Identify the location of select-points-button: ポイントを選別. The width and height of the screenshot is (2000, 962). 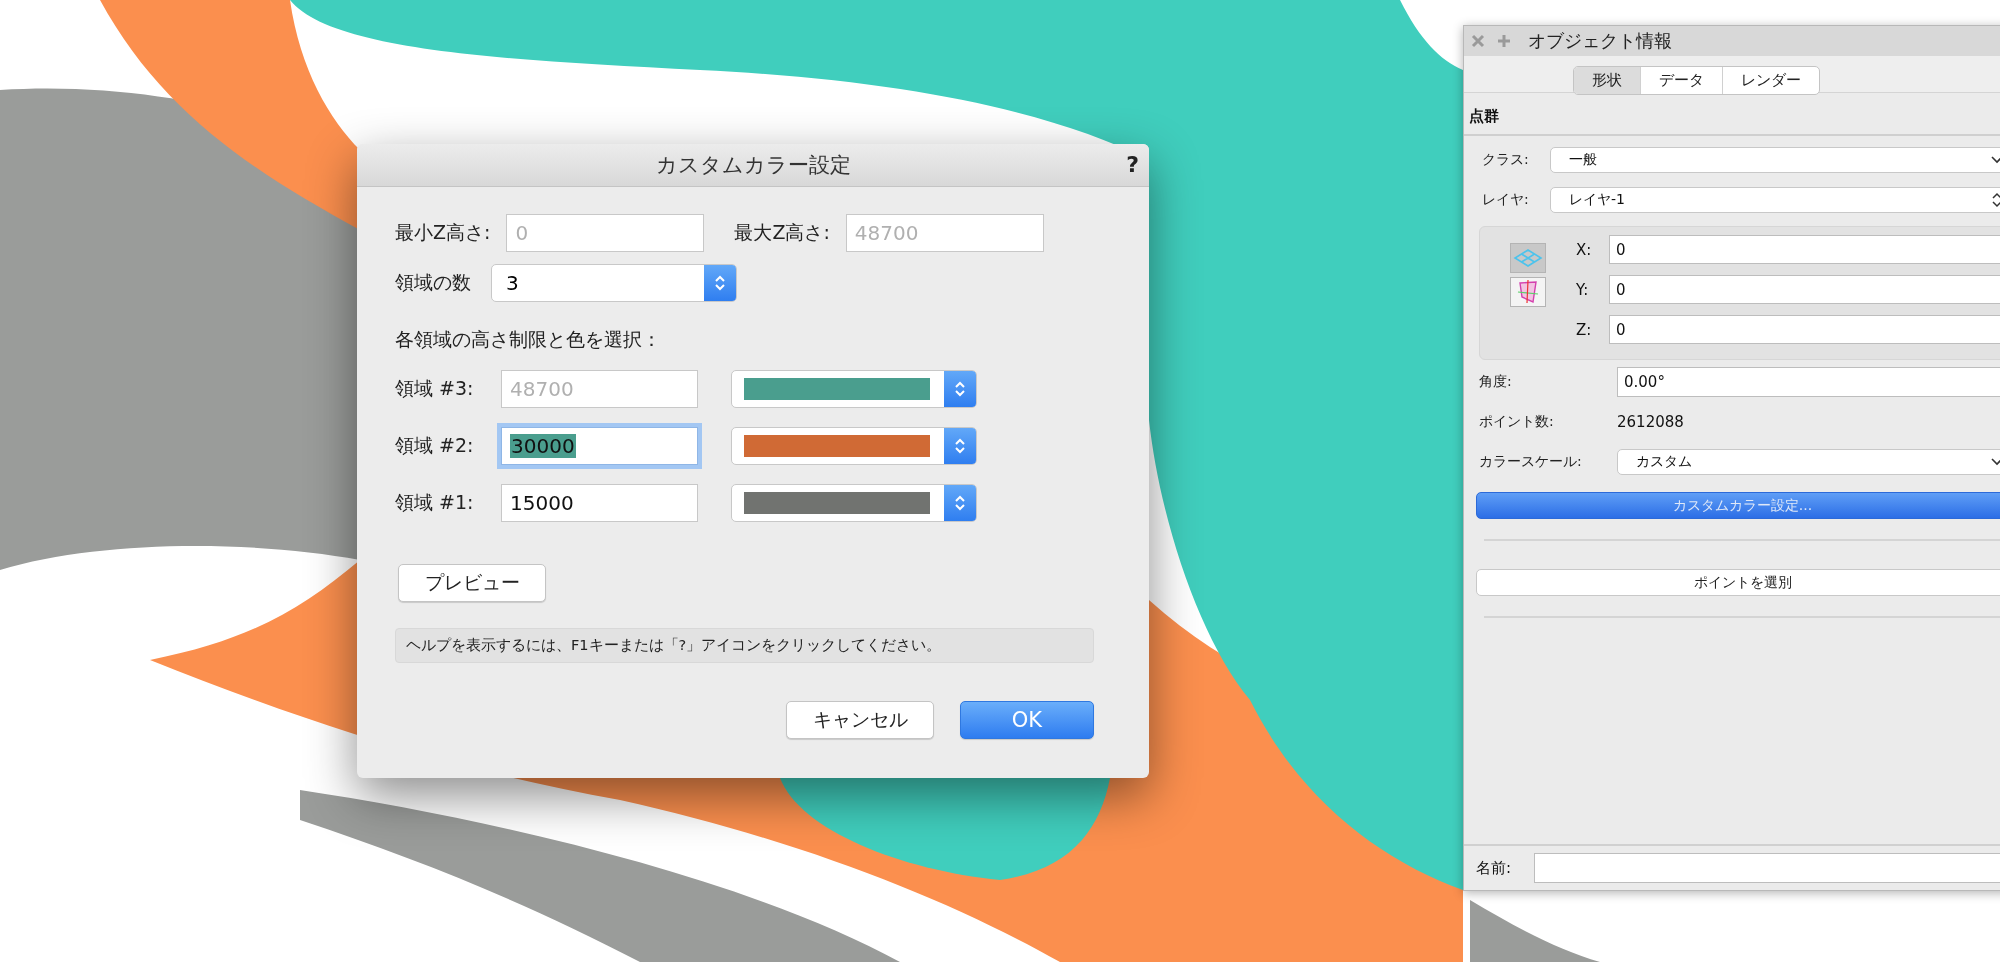
(1738, 582).